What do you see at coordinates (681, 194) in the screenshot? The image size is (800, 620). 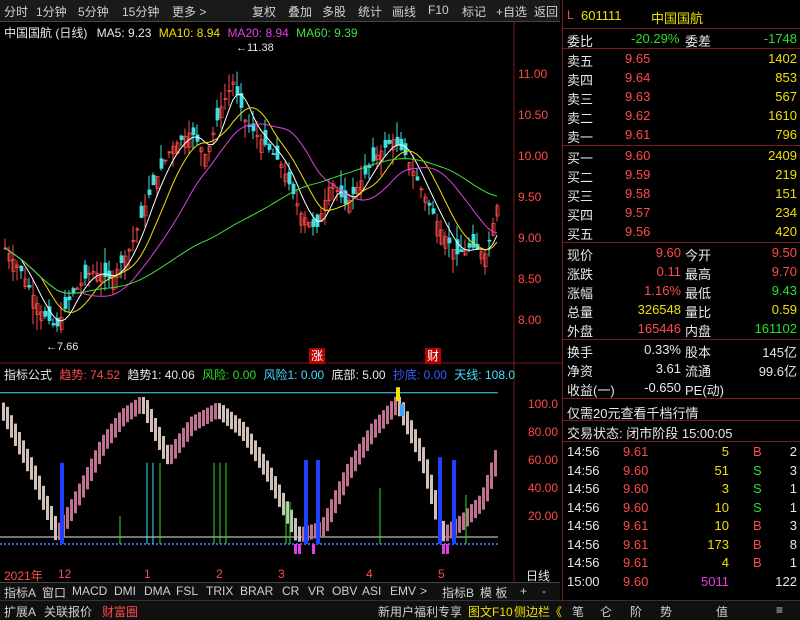 I see `buy-row: 买三 9.58 151` at bounding box center [681, 194].